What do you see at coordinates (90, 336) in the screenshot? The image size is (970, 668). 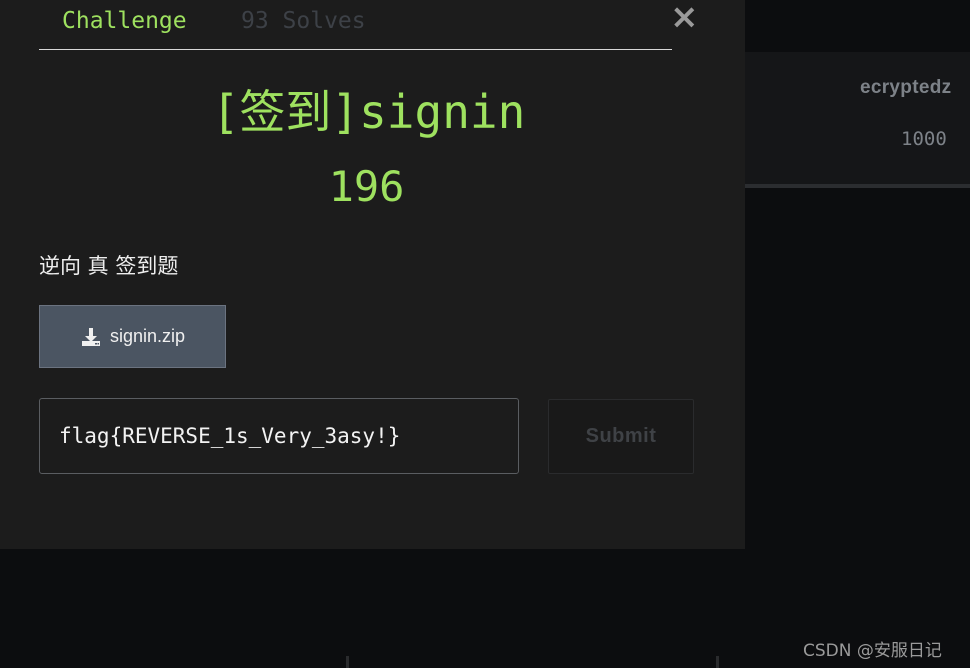 I see `download-icon` at bounding box center [90, 336].